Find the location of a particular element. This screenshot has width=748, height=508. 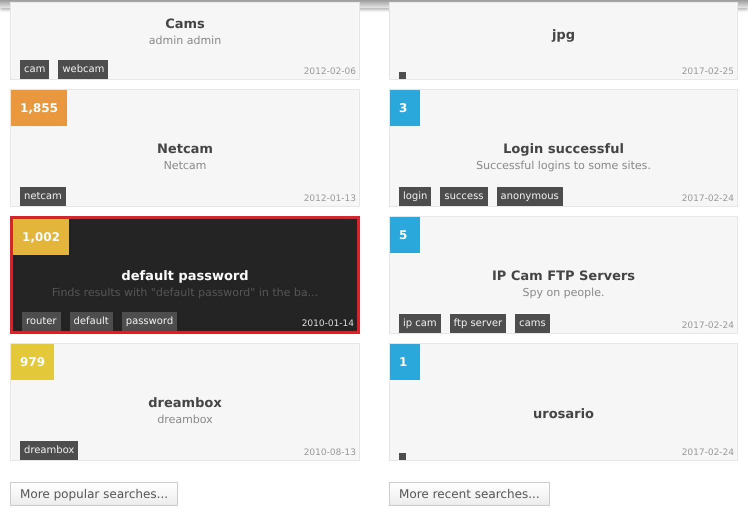

count-badge: 1,855 is located at coordinates (39, 108).